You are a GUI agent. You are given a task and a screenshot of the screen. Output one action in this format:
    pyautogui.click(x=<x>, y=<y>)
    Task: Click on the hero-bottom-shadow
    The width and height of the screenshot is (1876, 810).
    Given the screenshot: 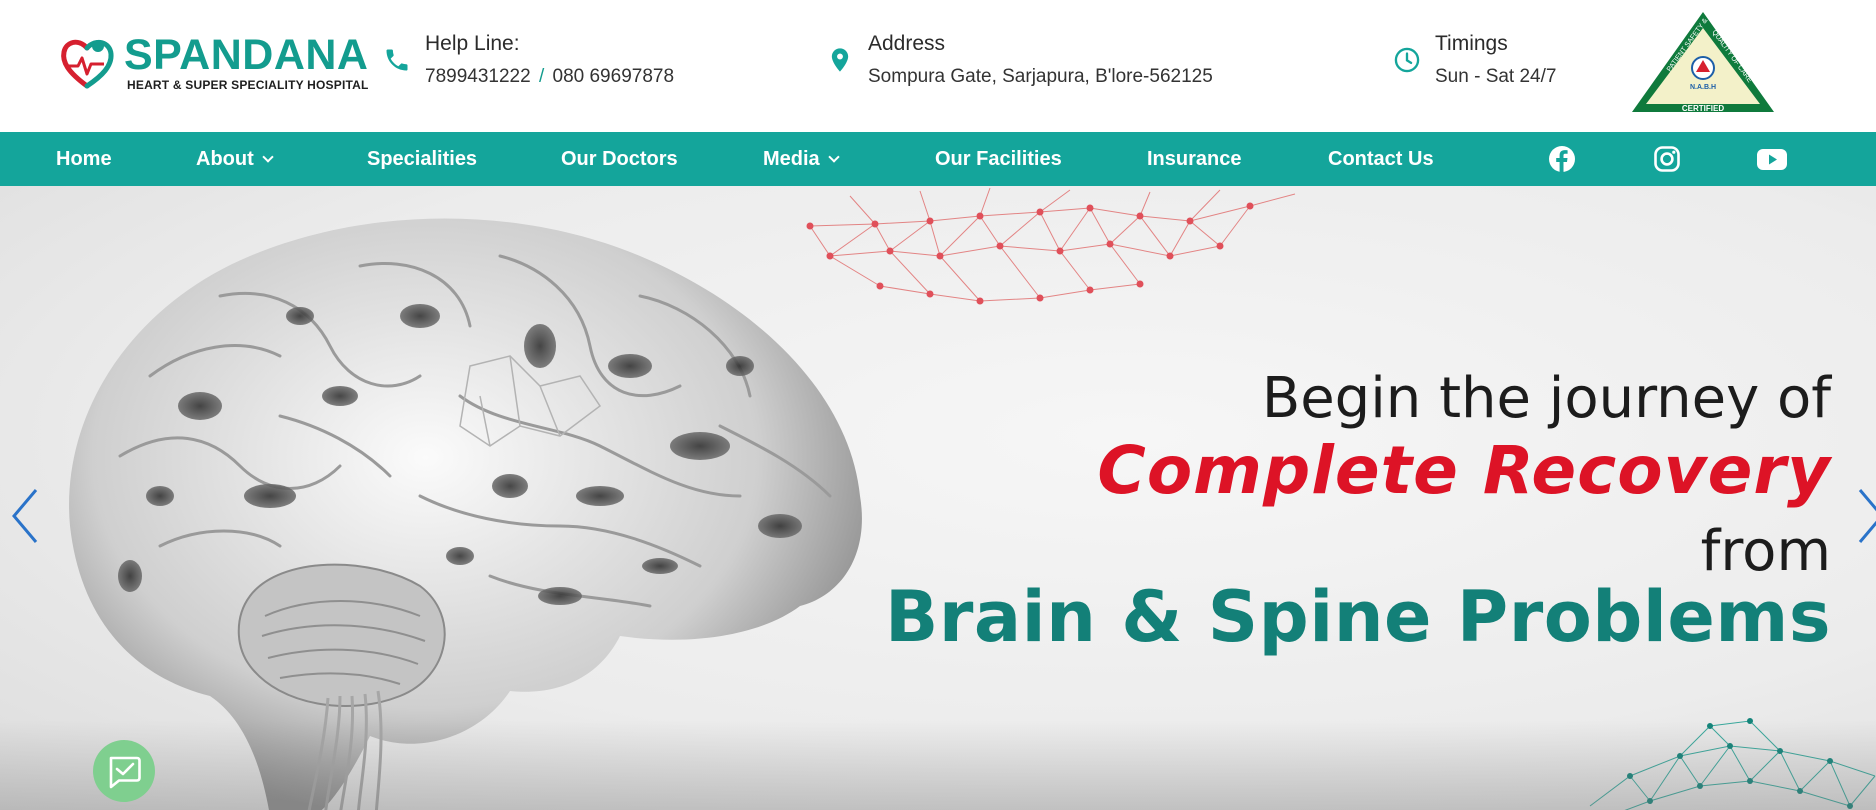 What is the action you would take?
    pyautogui.click(x=938, y=765)
    